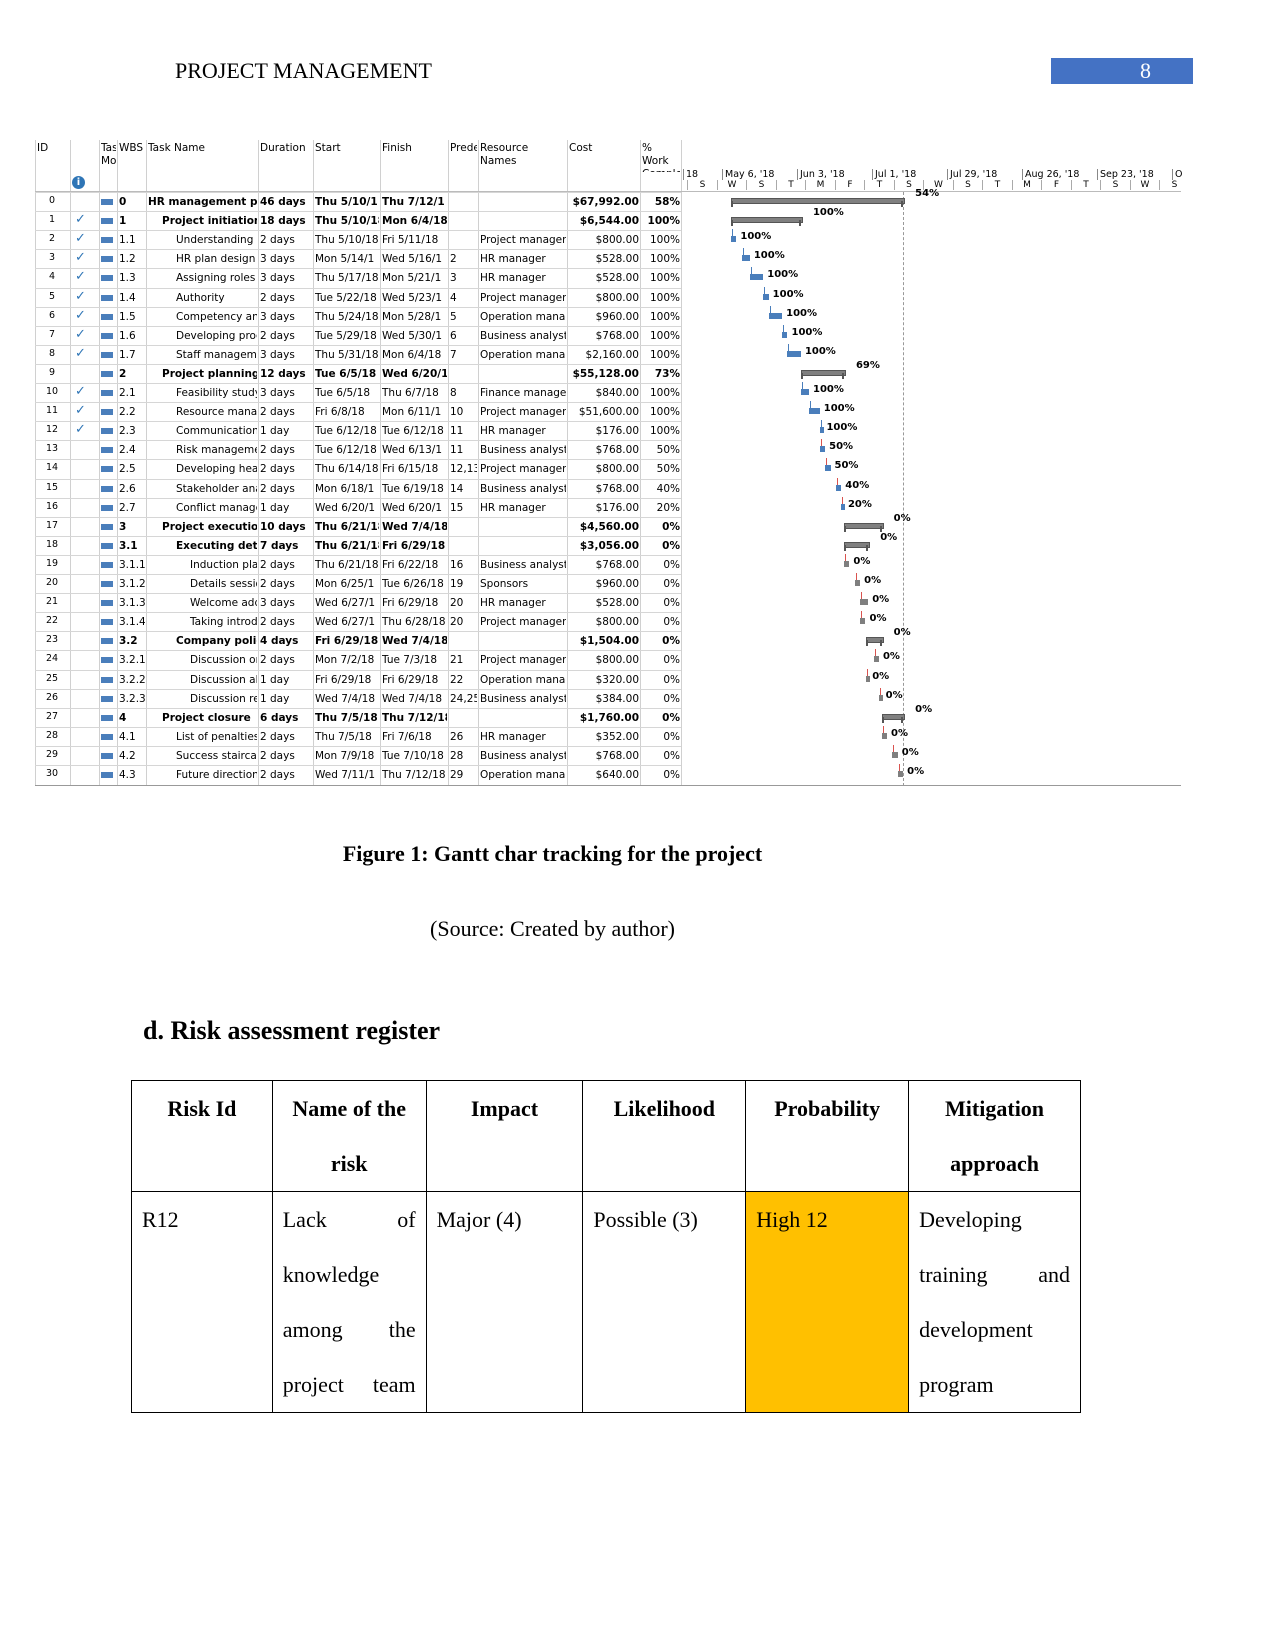 Image resolution: width=1275 pixels, height=1650 pixels. What do you see at coordinates (127, 450) in the screenshot?
I see `task-wbs: 2.4` at bounding box center [127, 450].